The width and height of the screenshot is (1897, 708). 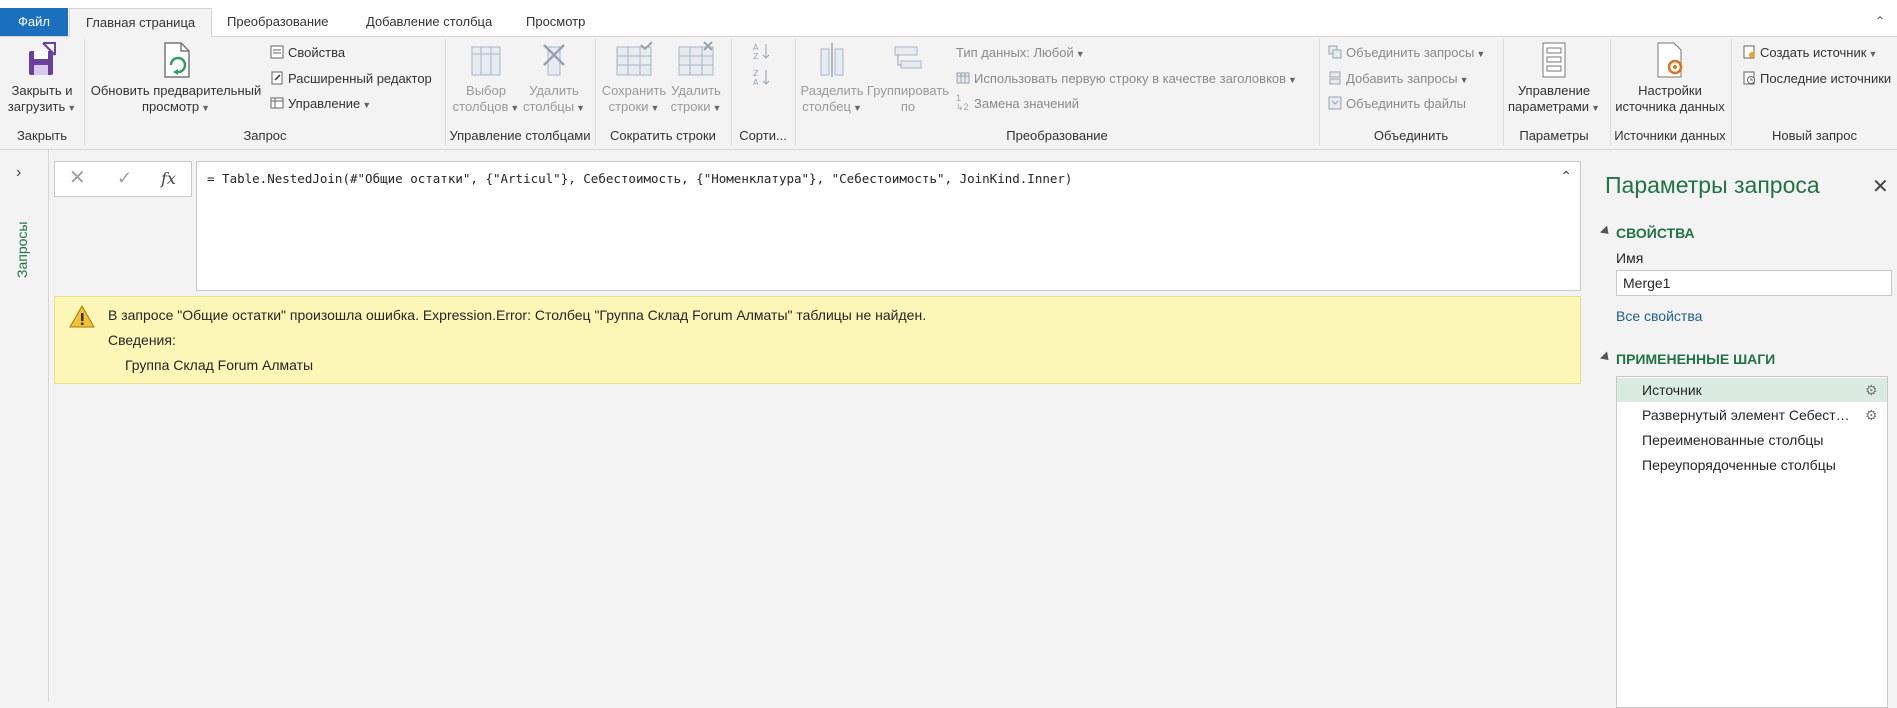 I want to click on applied-steps-header: ПРИМЕНЕННЫЕ ШАГИ, so click(x=1695, y=359).